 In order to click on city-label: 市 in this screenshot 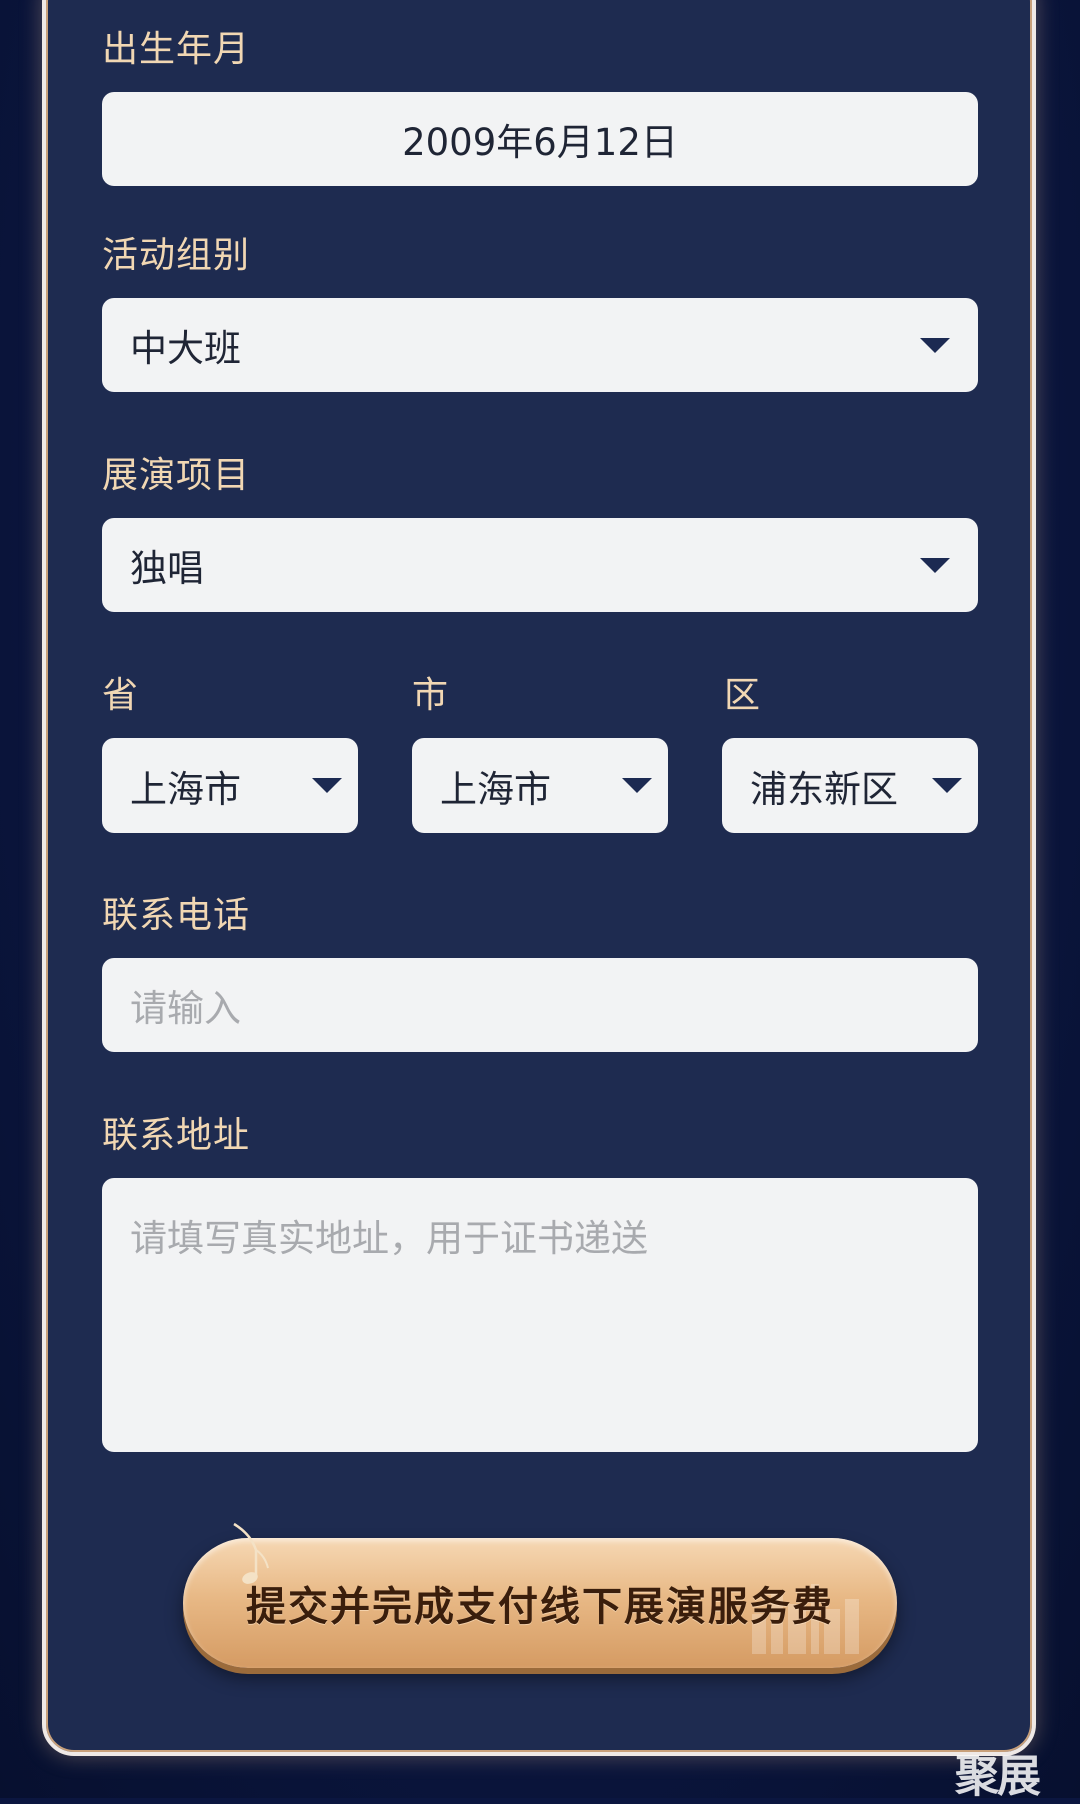, I will do `click(431, 695)`.